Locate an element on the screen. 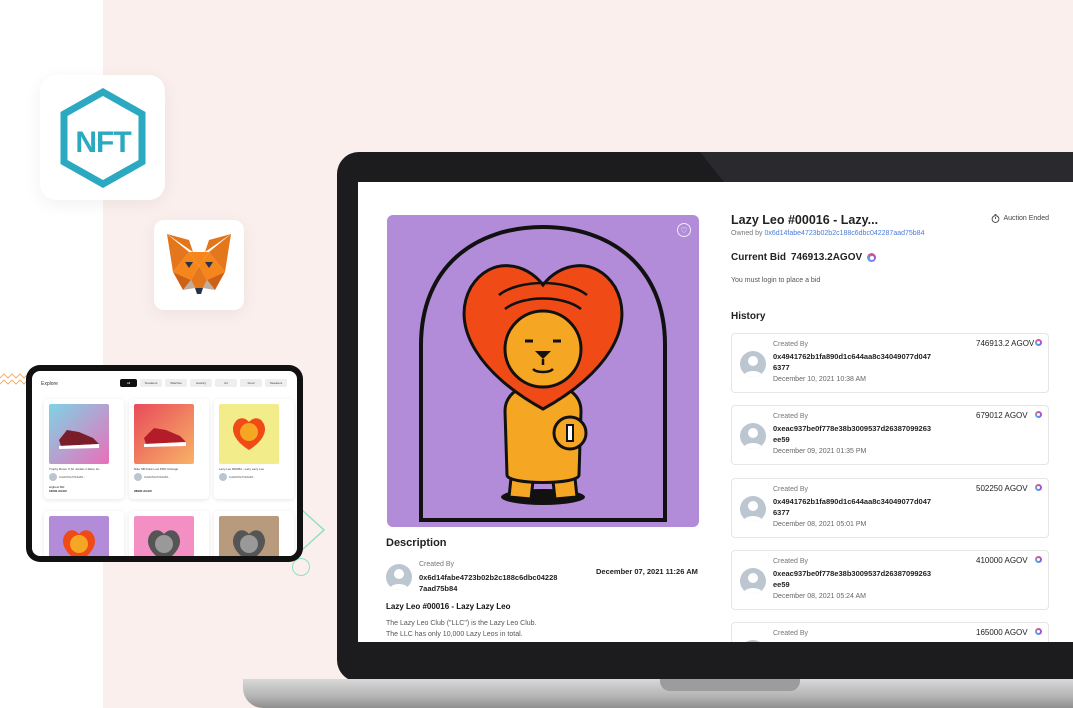 The width and height of the screenshot is (1073, 708). nft-full-name: Lazy Leo #00016 - Lazy Lazy Leo is located at coordinates (448, 606).